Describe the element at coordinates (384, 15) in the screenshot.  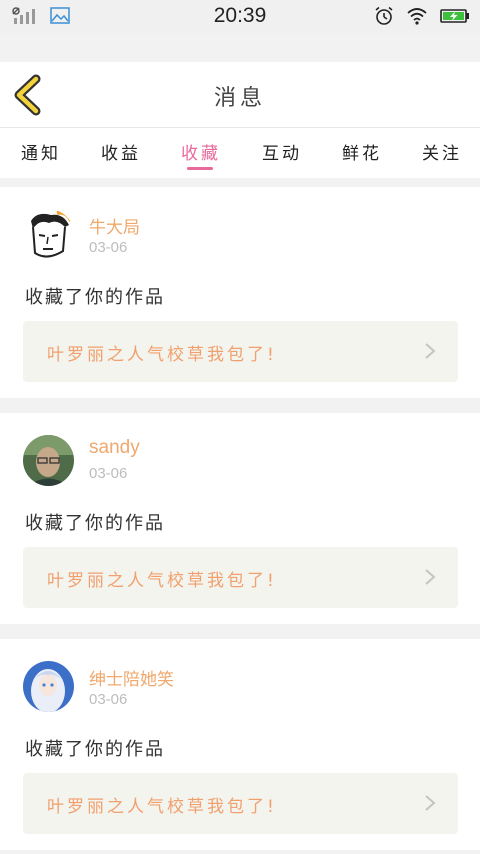
I see `alarm-icon` at that location.